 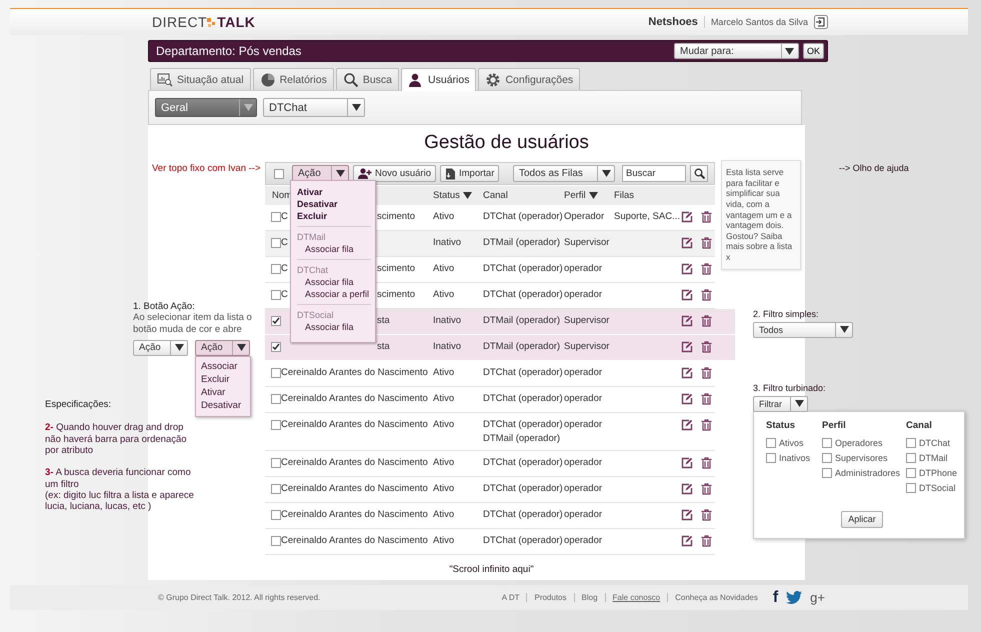 What do you see at coordinates (775, 597) in the screenshot?
I see `social-link: f` at bounding box center [775, 597].